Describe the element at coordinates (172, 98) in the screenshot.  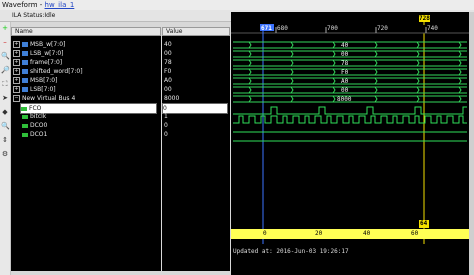
I see `signal-value: 8000` at that location.